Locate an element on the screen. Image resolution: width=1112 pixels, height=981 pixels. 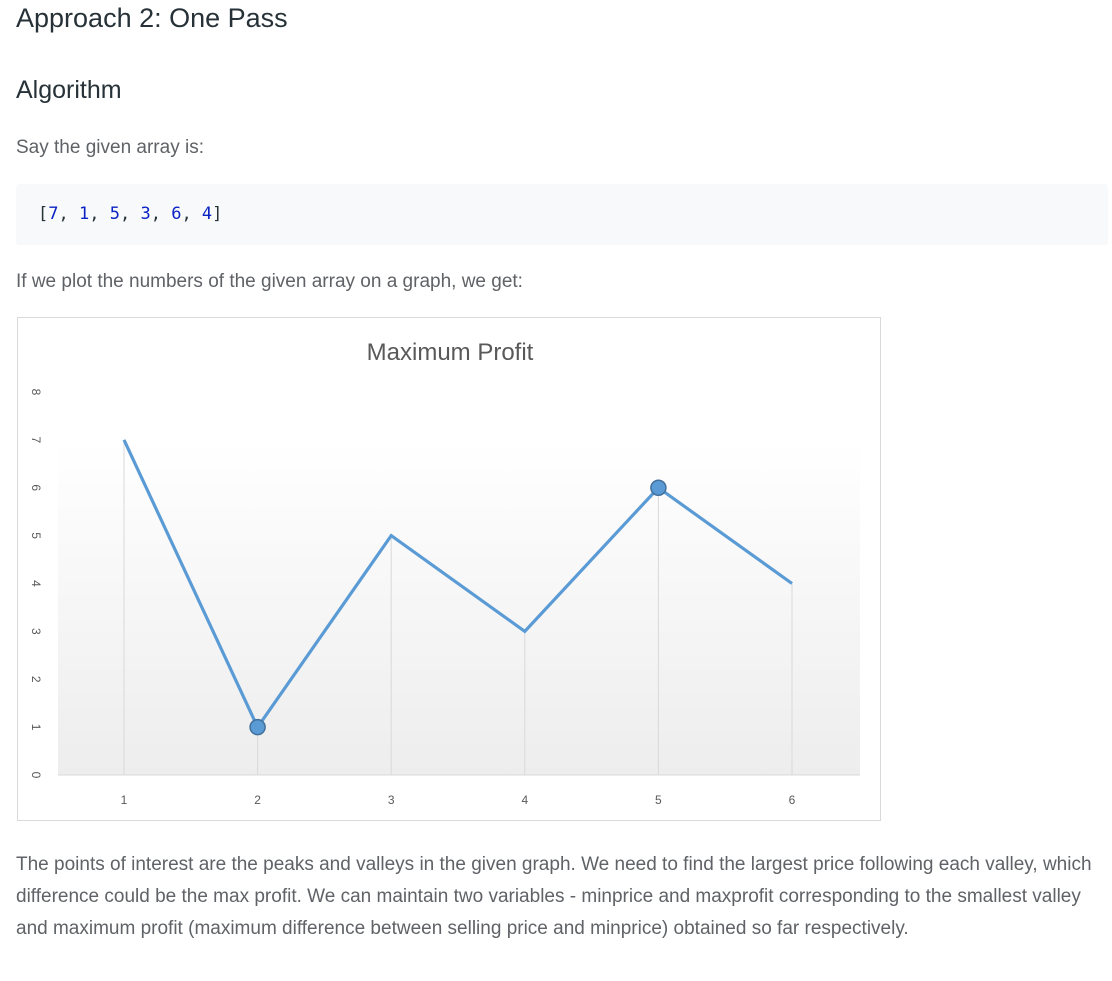
array-value: 3 is located at coordinates (145, 214).